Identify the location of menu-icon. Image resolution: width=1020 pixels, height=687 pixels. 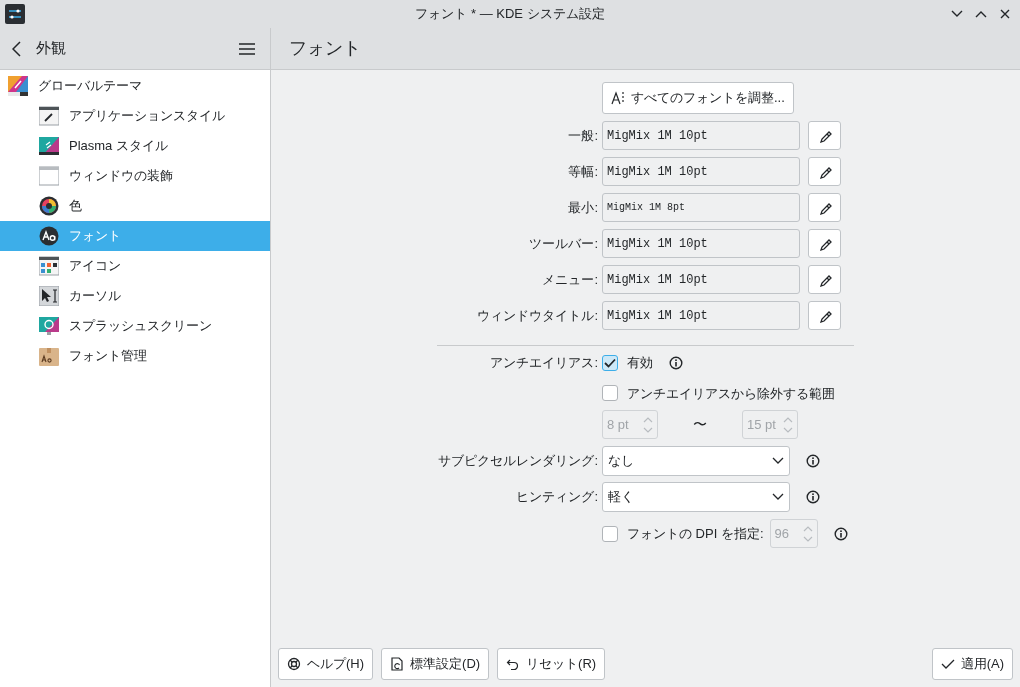
(247, 48).